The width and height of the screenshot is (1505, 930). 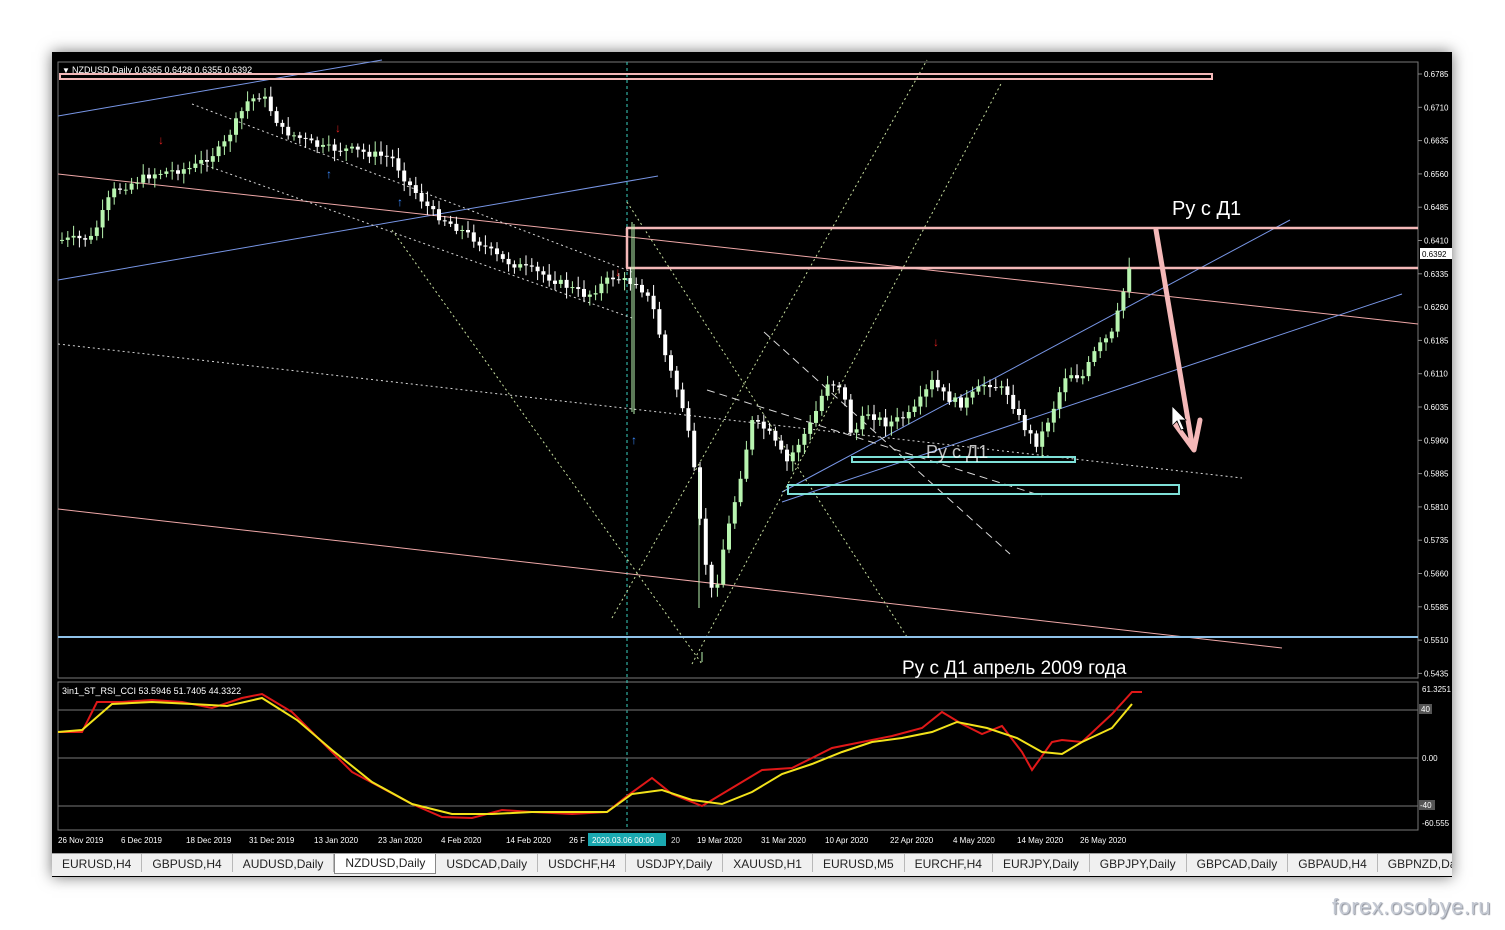 What do you see at coordinates (97, 863) in the screenshot?
I see `tab-eurusd-h4: EURUSD,H4` at bounding box center [97, 863].